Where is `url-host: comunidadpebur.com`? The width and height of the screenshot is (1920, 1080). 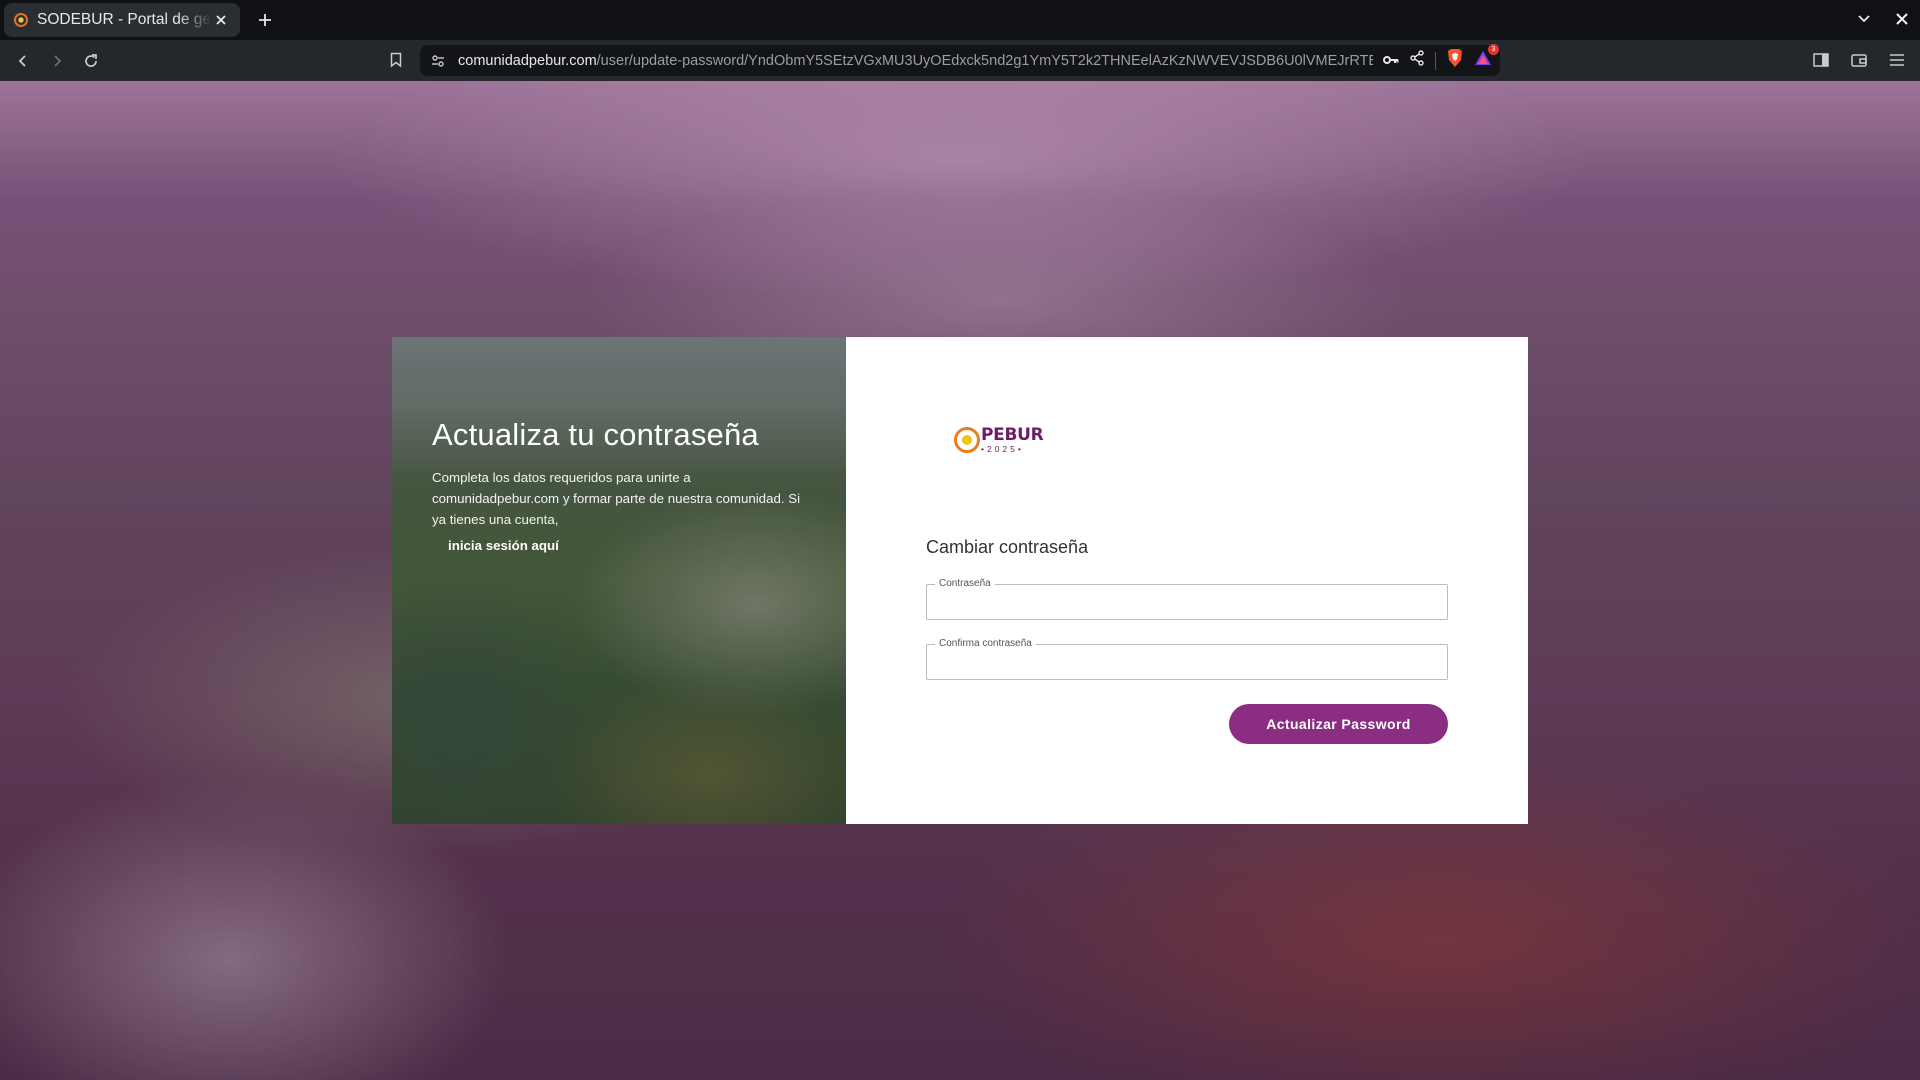 url-host: comunidadpebur.com is located at coordinates (527, 60).